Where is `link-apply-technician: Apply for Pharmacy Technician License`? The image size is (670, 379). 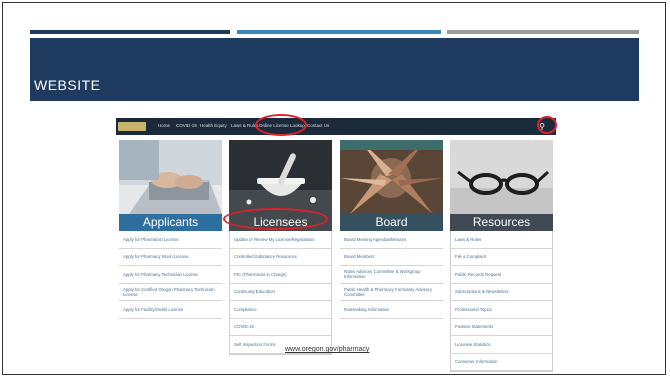
link-apply-technician: Apply for Pharmacy Technician License is located at coordinates (170, 275).